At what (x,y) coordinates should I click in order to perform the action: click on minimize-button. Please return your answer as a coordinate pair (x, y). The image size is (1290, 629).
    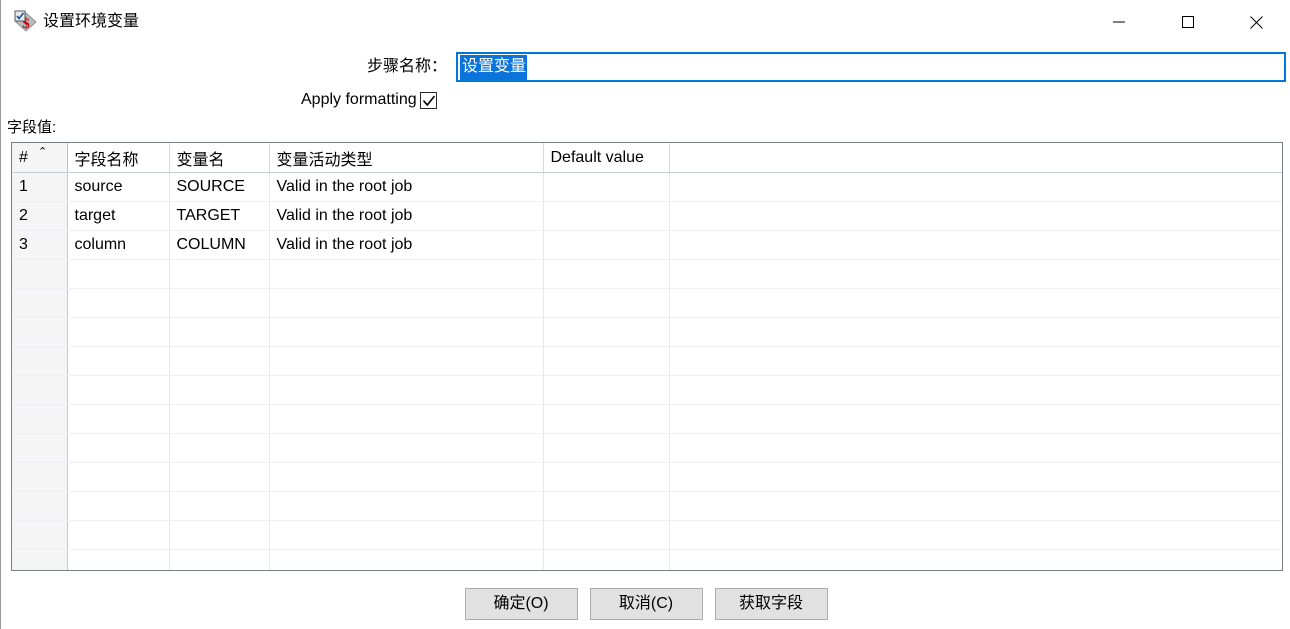
    Looking at the image, I should click on (1118, 22).